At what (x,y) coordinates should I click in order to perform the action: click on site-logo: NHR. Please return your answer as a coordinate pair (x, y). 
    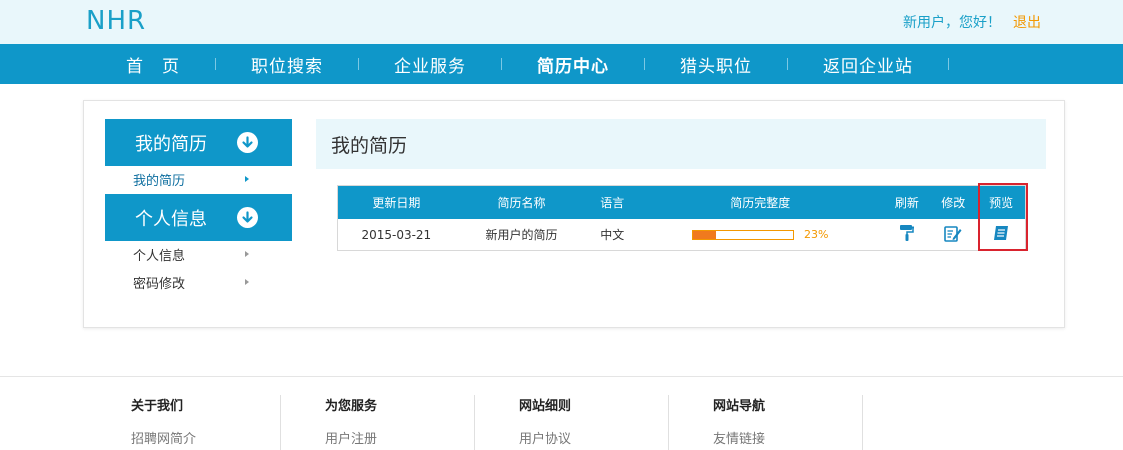
    Looking at the image, I should click on (116, 21).